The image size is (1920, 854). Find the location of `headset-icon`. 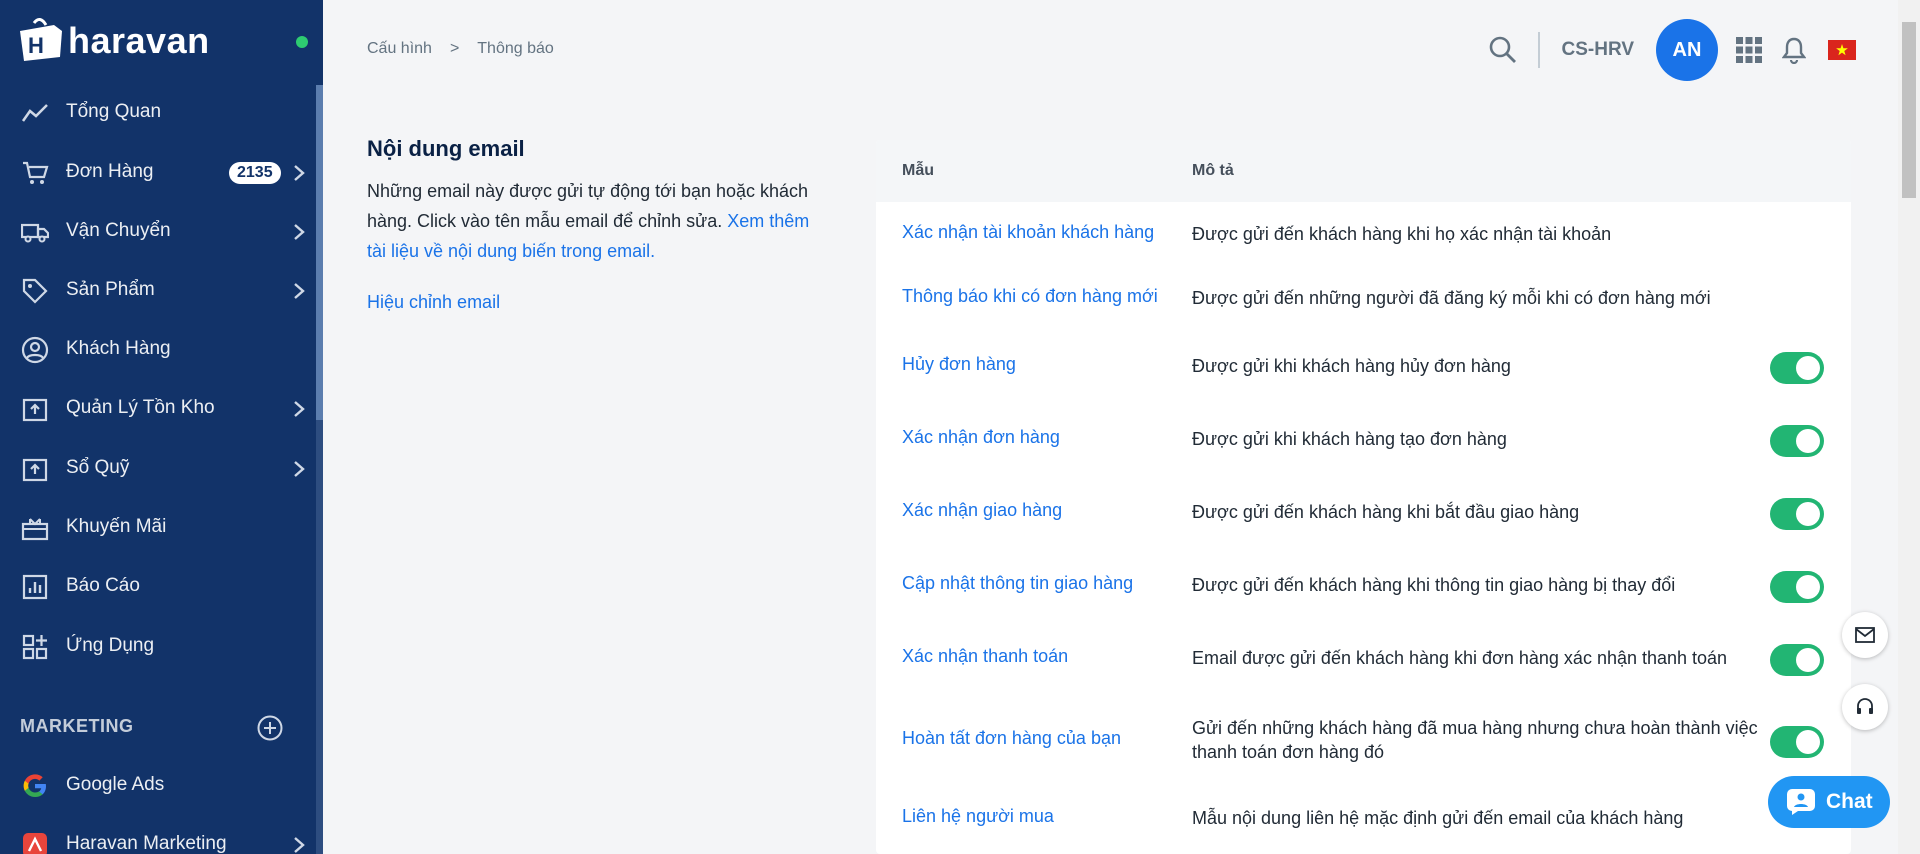

headset-icon is located at coordinates (1865, 706).